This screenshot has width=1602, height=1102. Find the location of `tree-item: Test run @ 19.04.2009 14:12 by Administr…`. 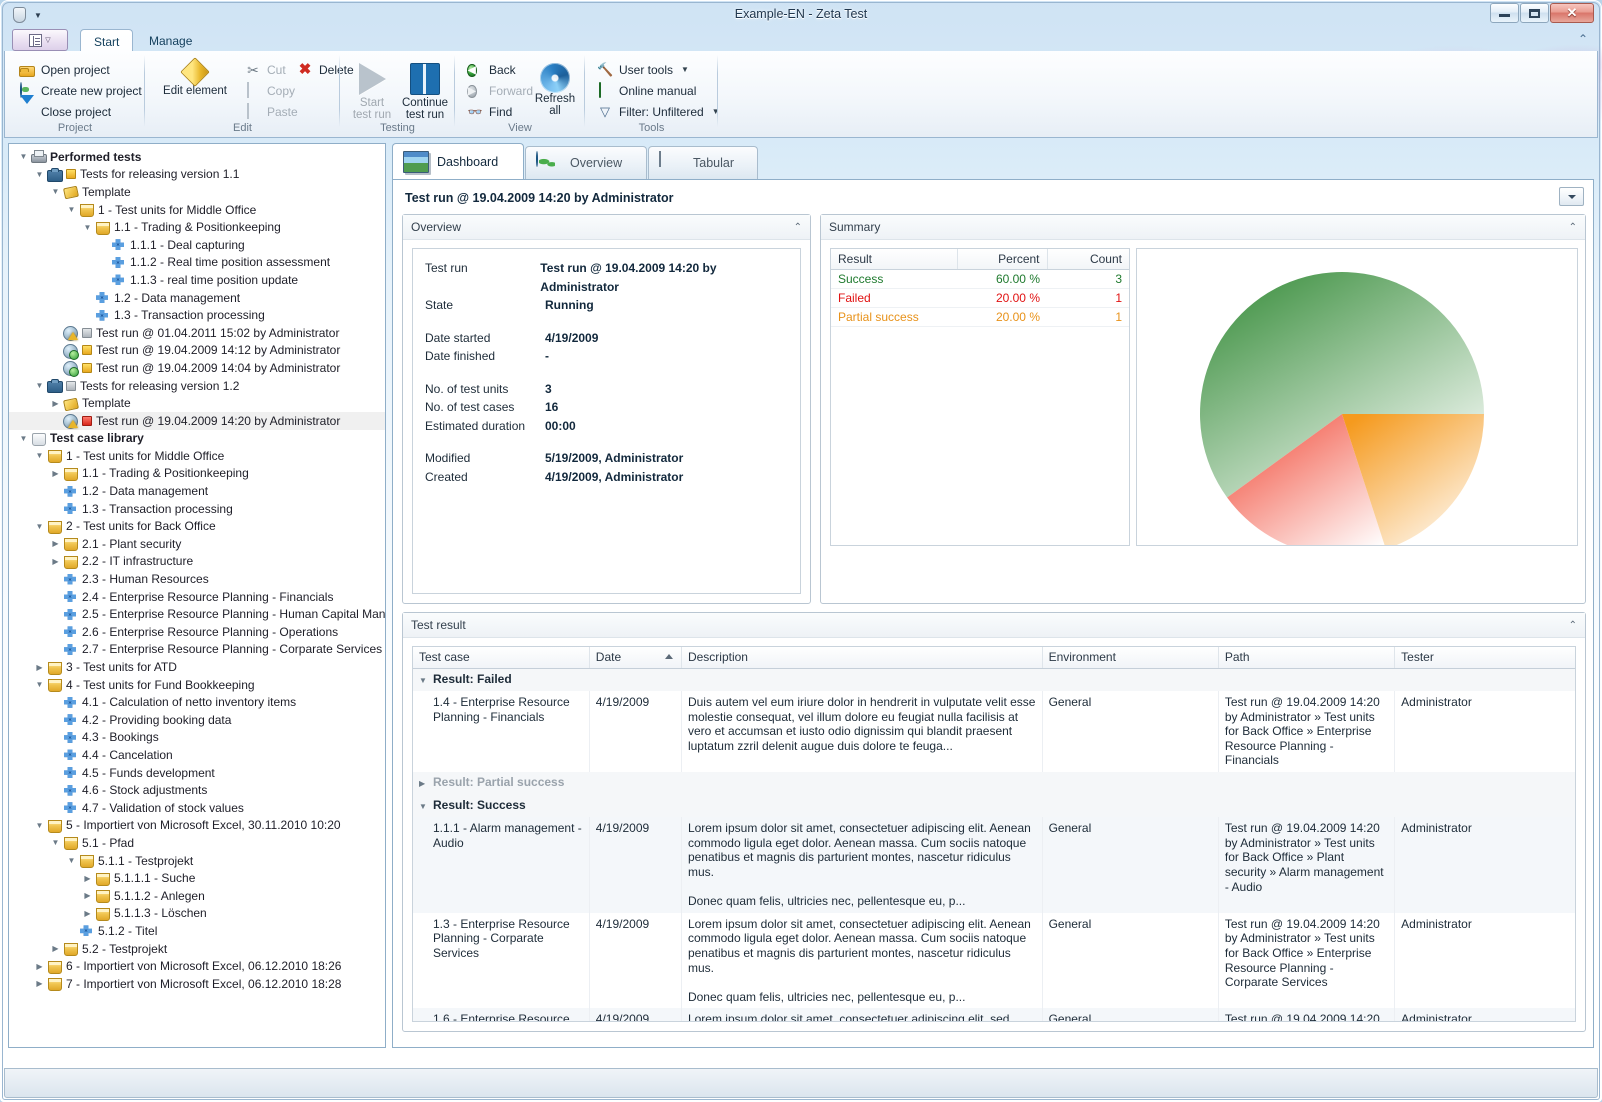

tree-item: Test run @ 19.04.2009 14:12 by Administr… is located at coordinates (197, 351).